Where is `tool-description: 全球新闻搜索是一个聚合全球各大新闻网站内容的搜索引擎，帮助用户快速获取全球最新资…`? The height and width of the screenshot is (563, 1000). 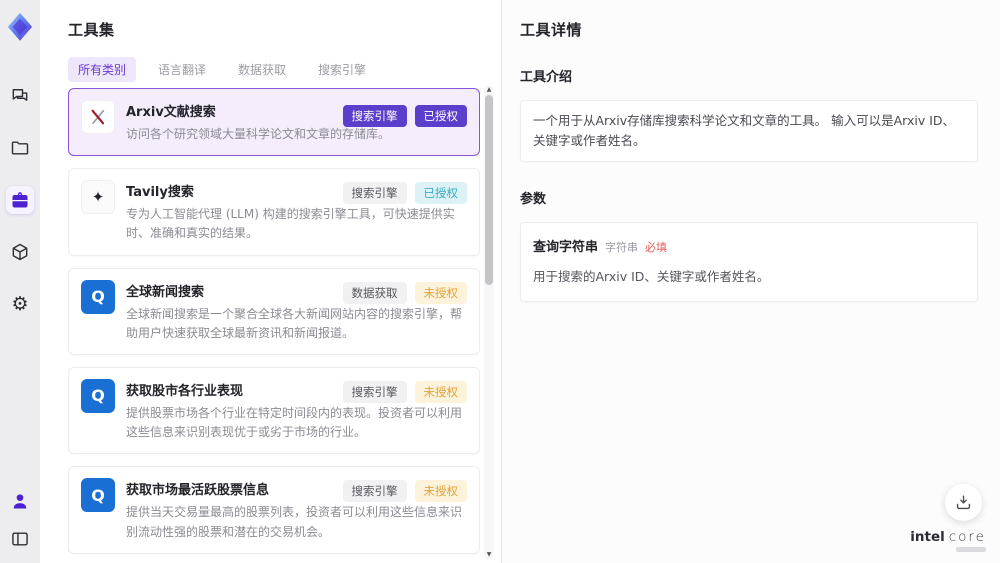
tool-description: 全球新闻搜索是一个聚合全球各大新闻网站内容的搜索引擎，帮助用户快速获取全球最新资… is located at coordinates (294, 323).